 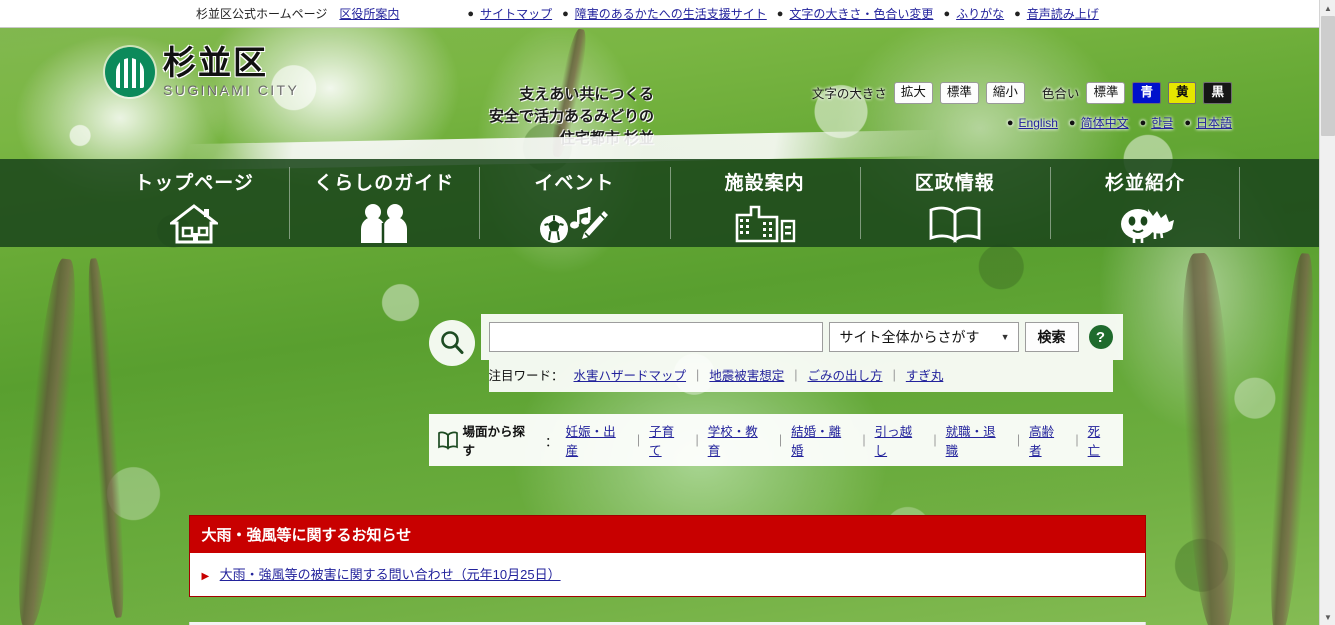 I want to click on situation-pregnancy-birth: 妊娠・出産, so click(x=597, y=440).